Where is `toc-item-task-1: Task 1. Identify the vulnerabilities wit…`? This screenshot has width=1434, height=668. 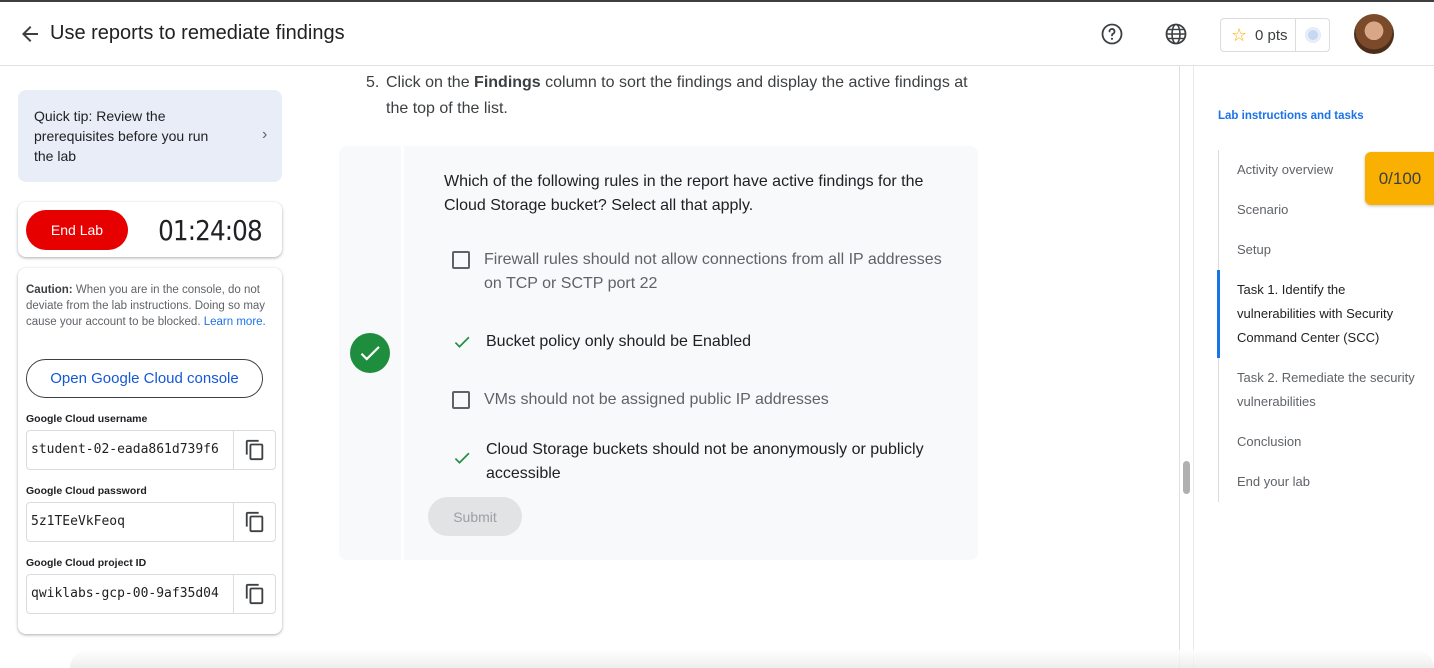 toc-item-task-1: Task 1. Identify the vulnerabilities wit… is located at coordinates (1317, 314).